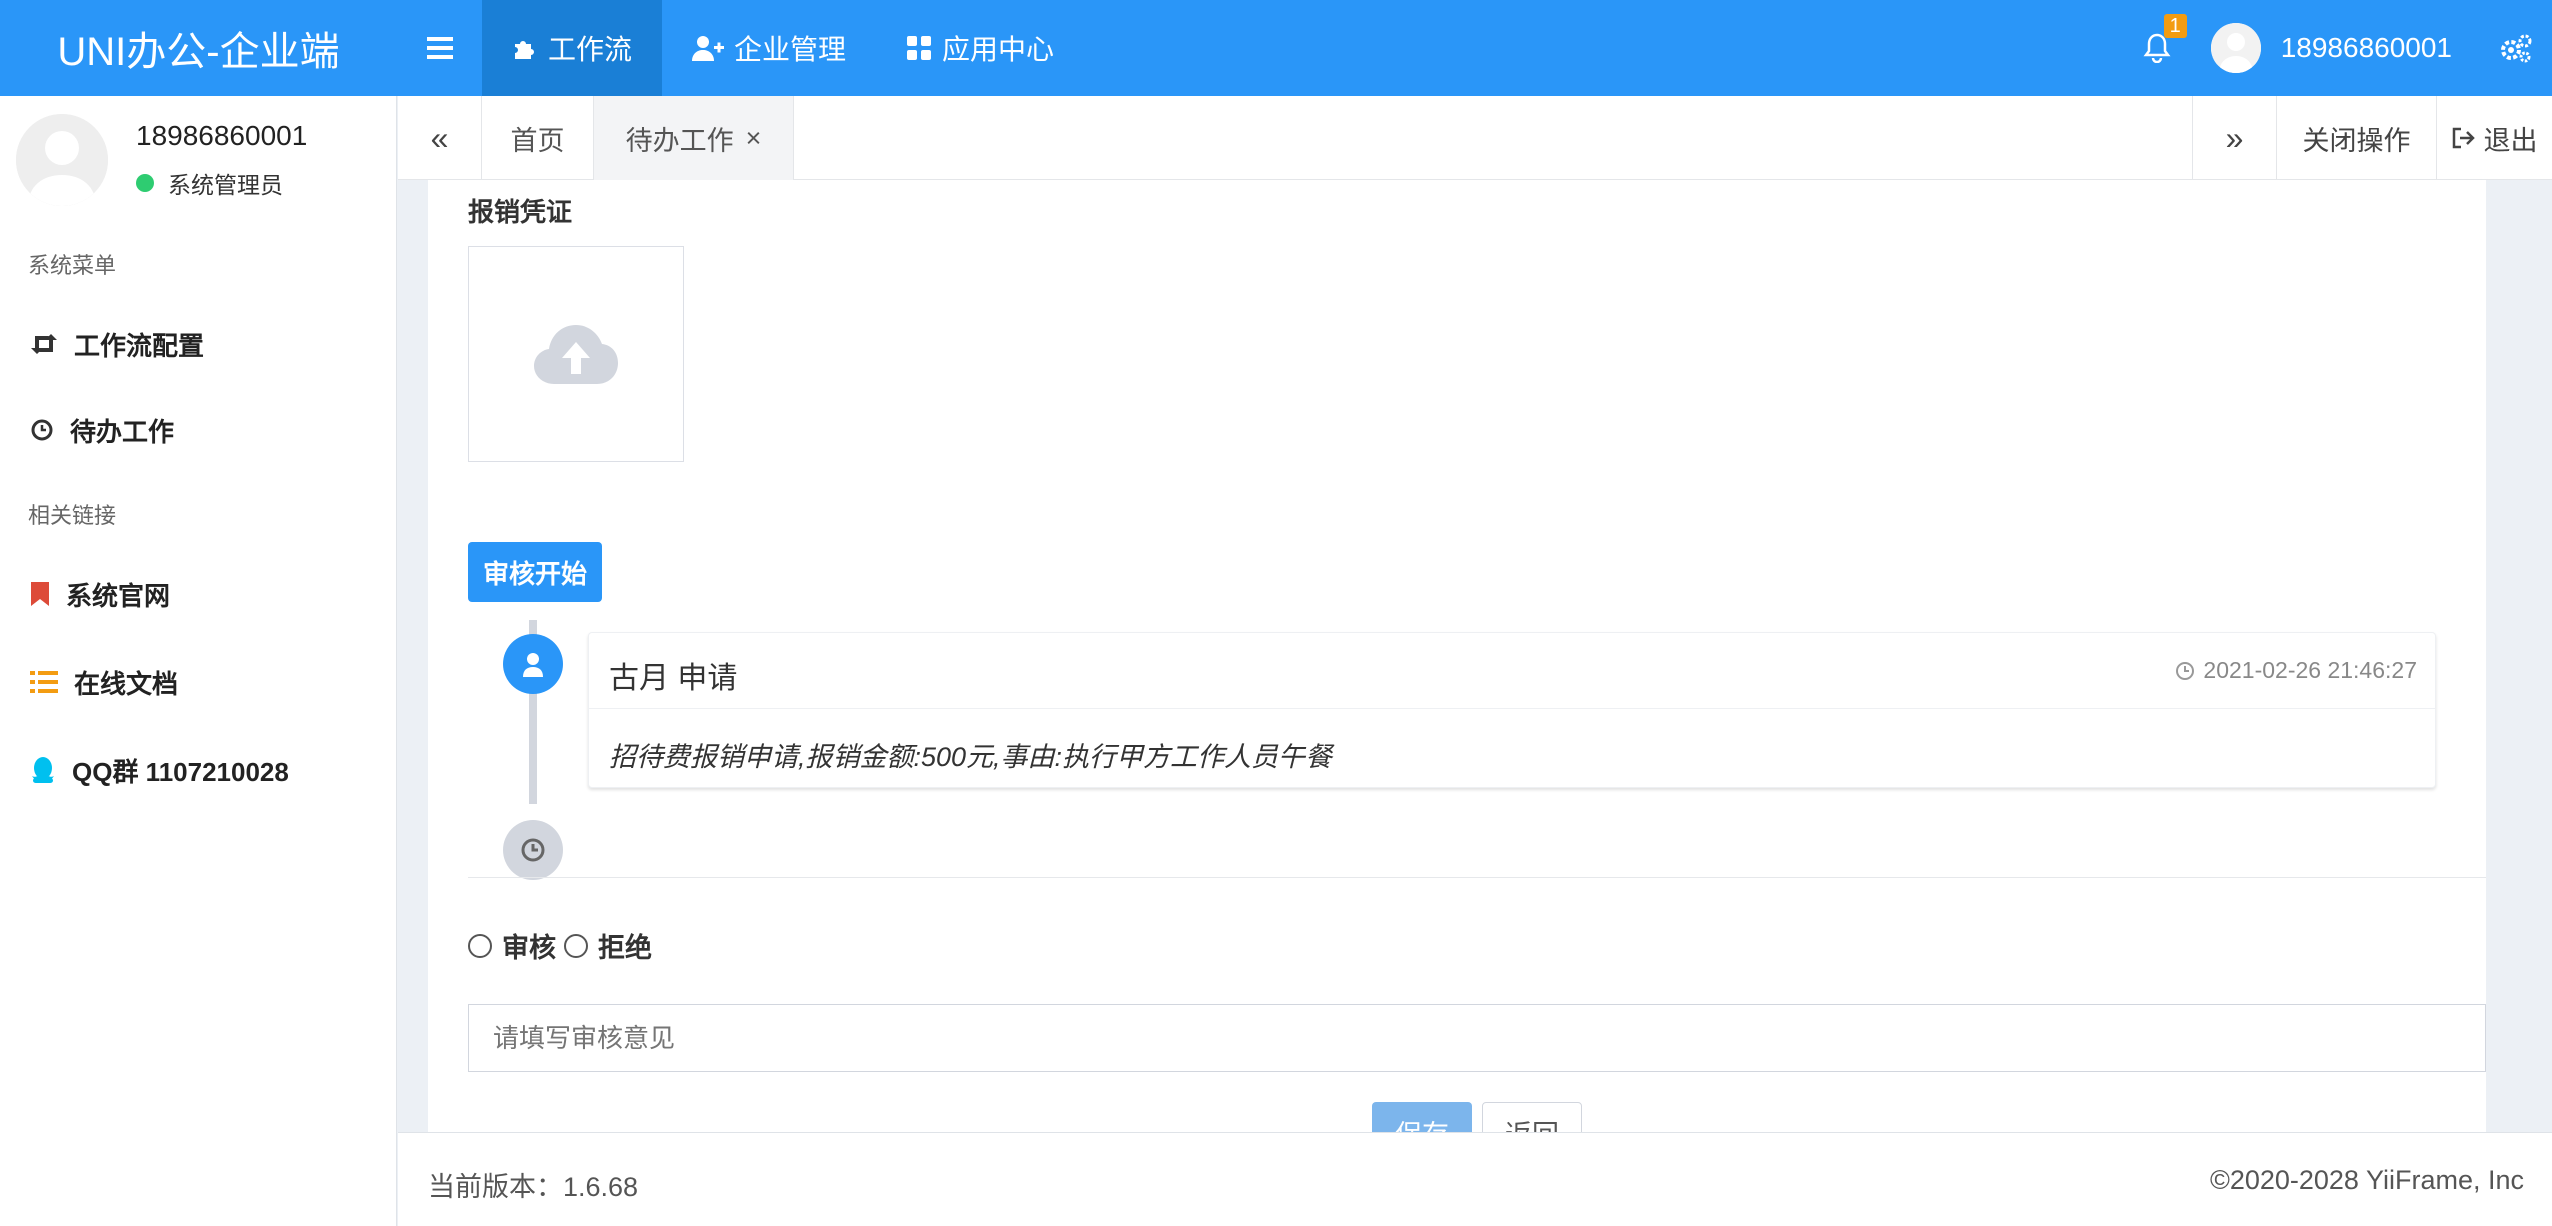  I want to click on user-panel: 18986860001 系统管理员, so click(201, 169).